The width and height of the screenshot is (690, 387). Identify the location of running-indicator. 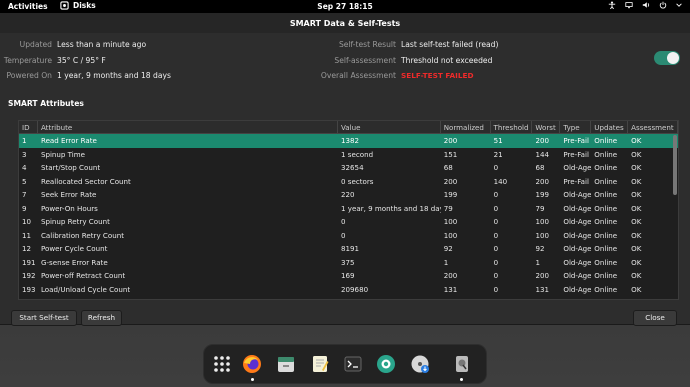
(252, 379).